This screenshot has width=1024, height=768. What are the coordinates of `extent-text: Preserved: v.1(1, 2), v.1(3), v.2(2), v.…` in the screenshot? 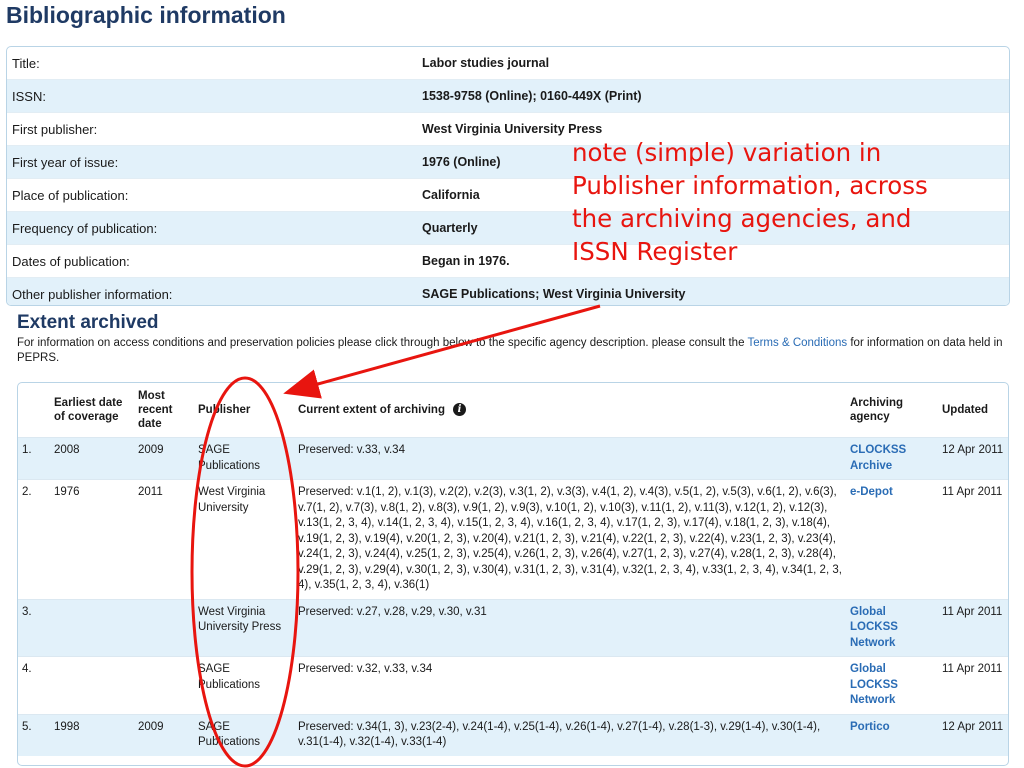 It's located at (570, 538).